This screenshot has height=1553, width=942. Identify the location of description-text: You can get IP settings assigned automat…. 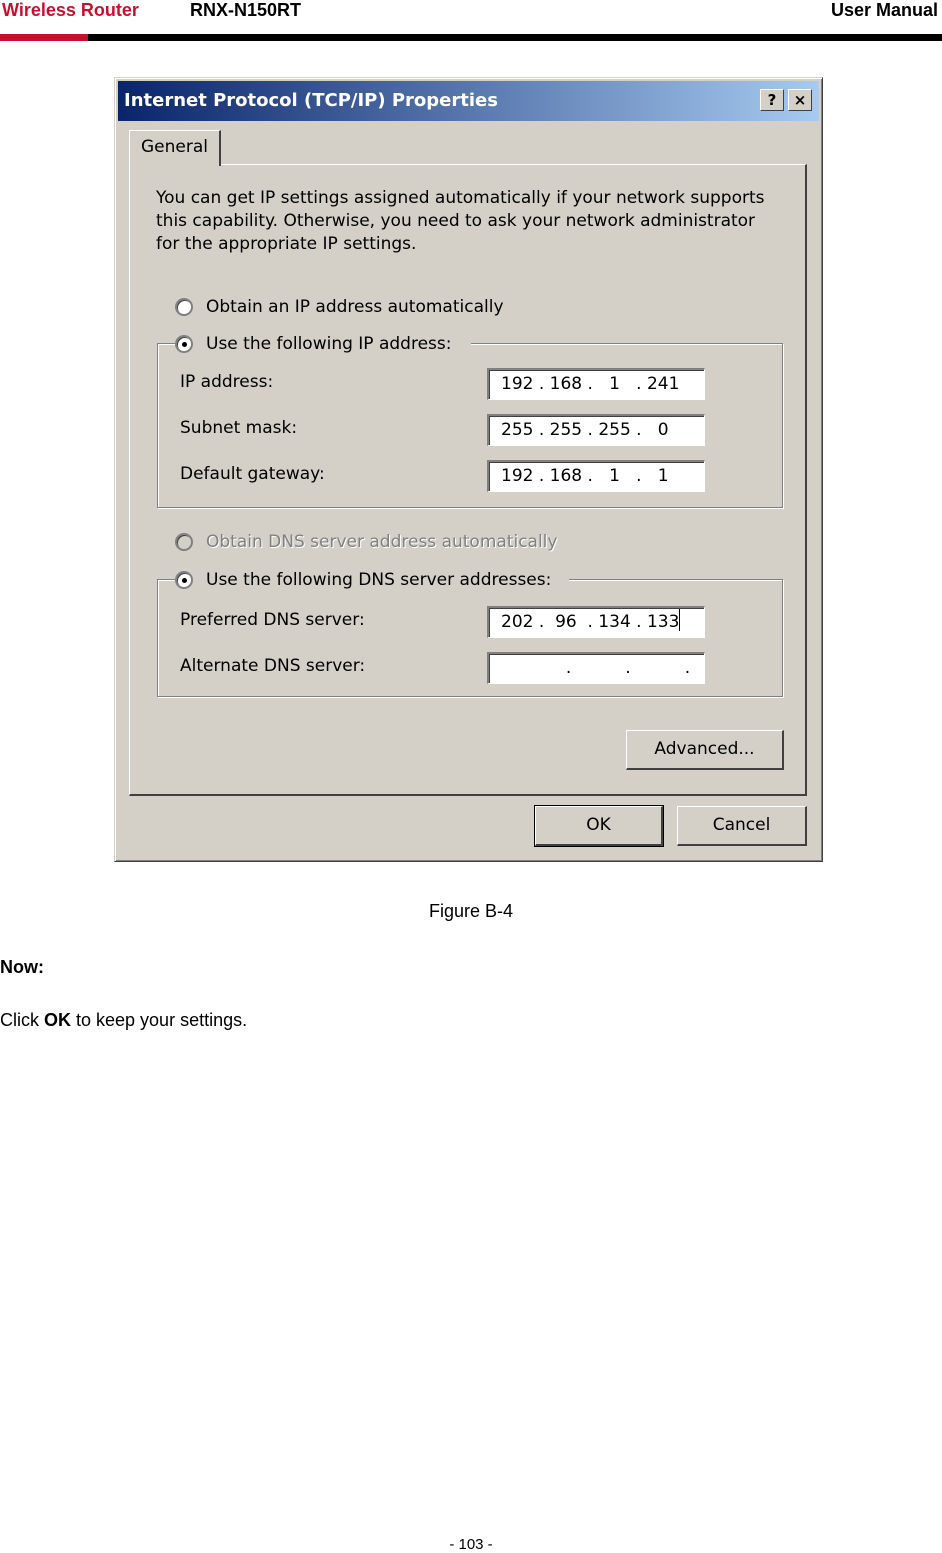
(460, 221).